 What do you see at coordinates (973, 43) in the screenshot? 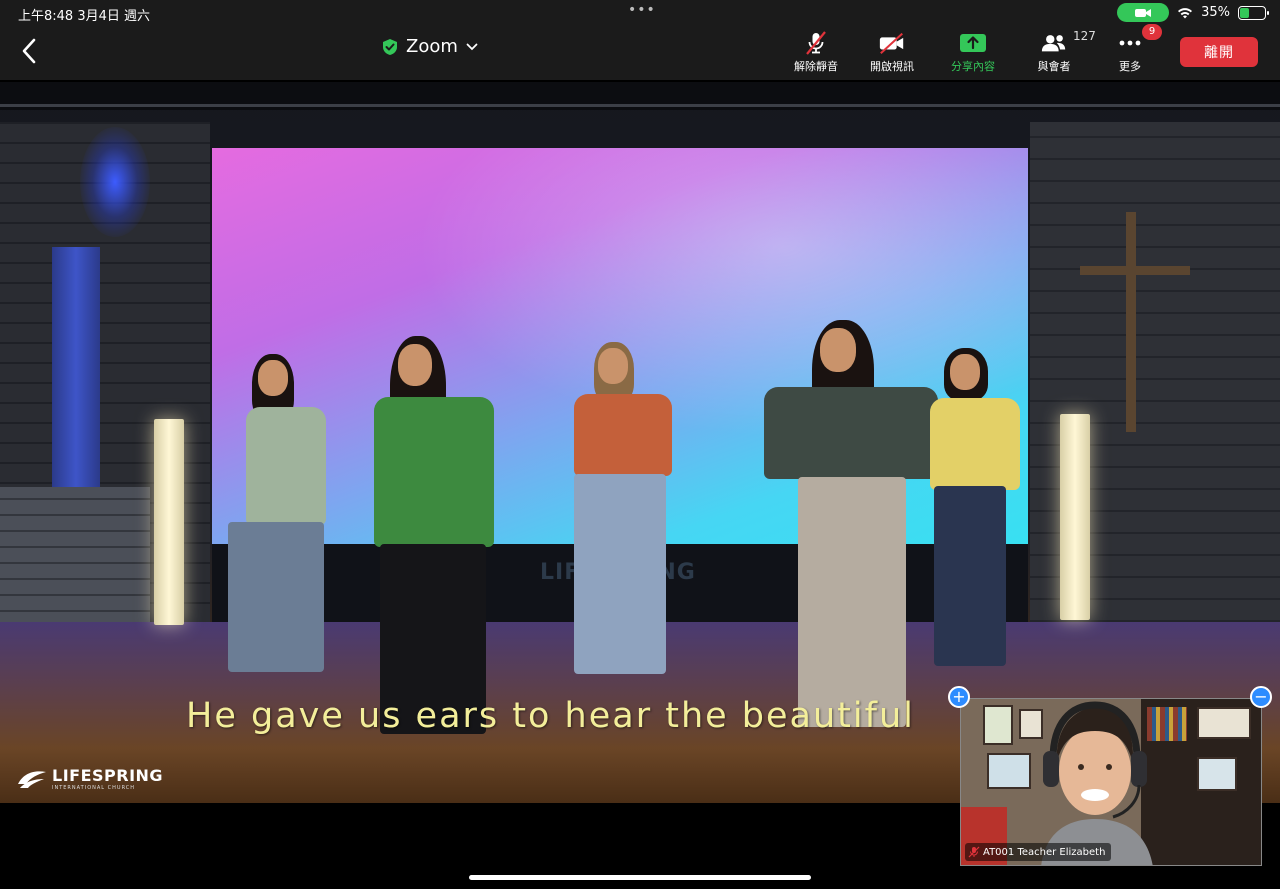
I see `share-screen-icon` at bounding box center [973, 43].